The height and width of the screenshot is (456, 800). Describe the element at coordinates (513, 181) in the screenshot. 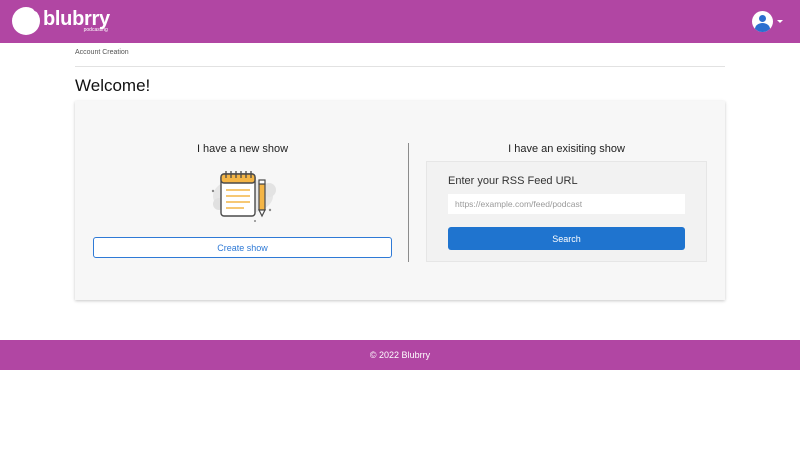

I see `rss-feed-label: Enter your RSS Feed URL` at that location.